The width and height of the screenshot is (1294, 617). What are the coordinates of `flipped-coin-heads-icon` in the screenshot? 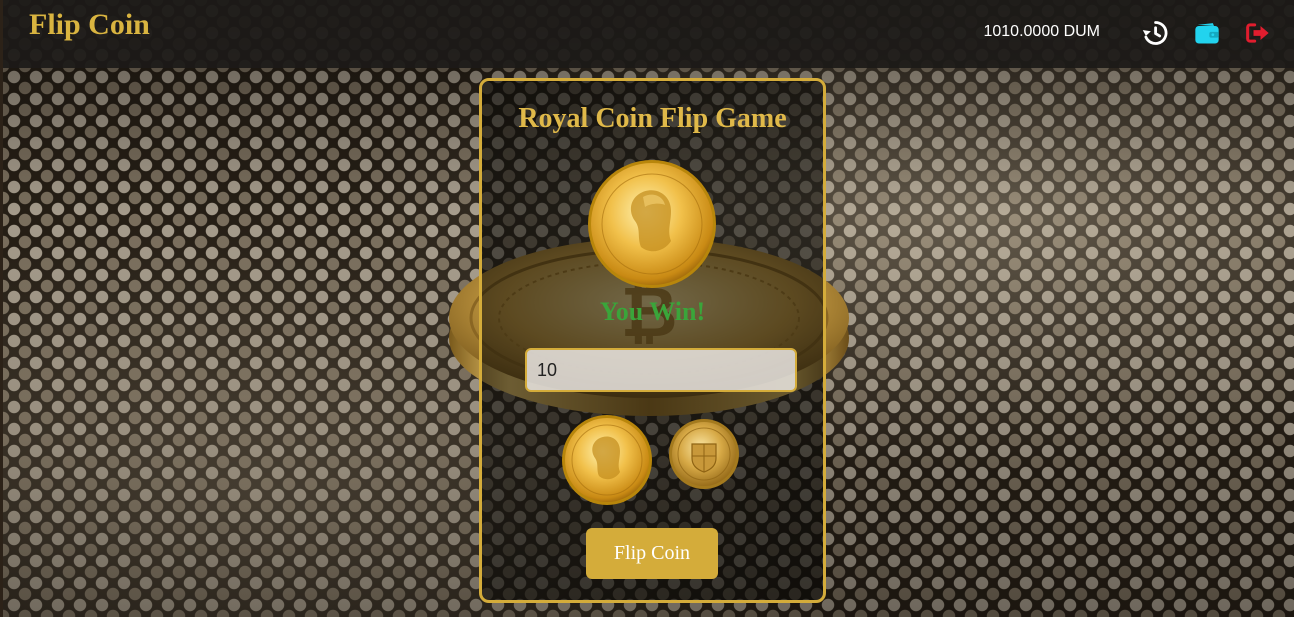 It's located at (652, 224).